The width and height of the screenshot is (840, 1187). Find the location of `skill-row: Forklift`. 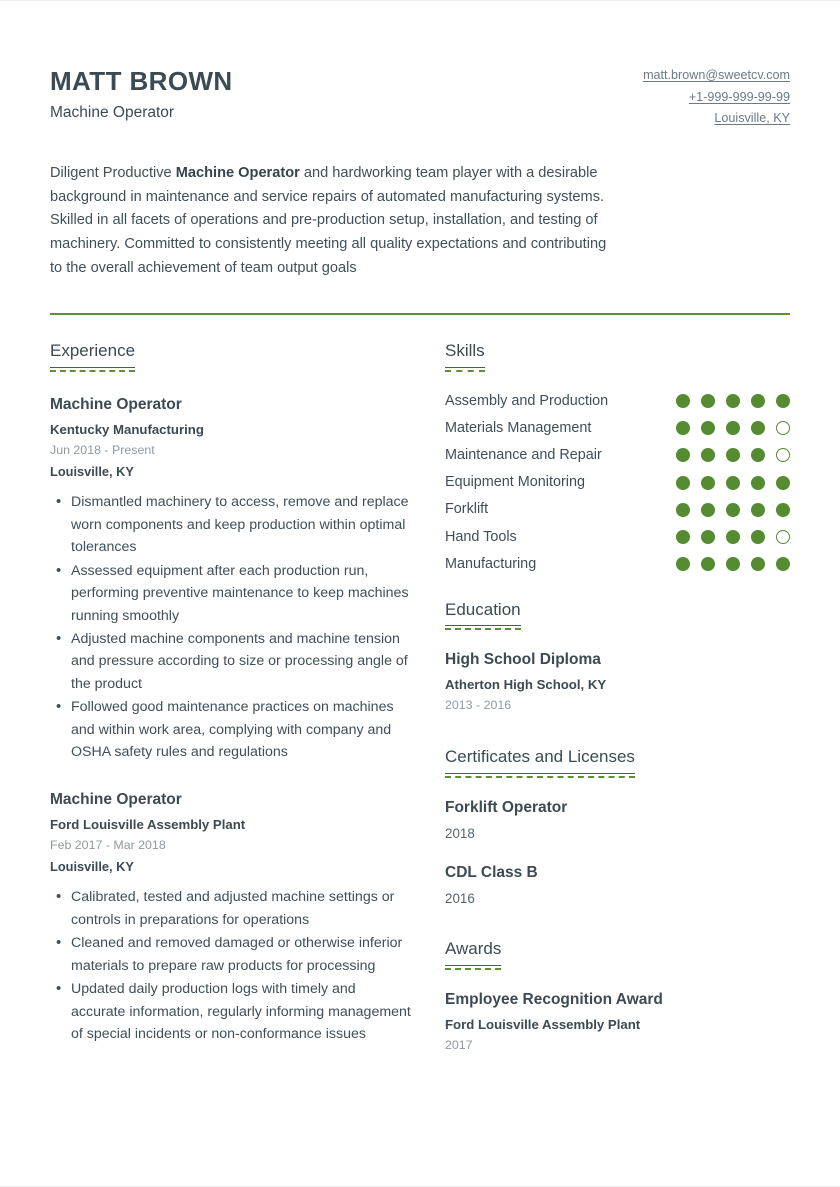

skill-row: Forklift is located at coordinates (617, 509).